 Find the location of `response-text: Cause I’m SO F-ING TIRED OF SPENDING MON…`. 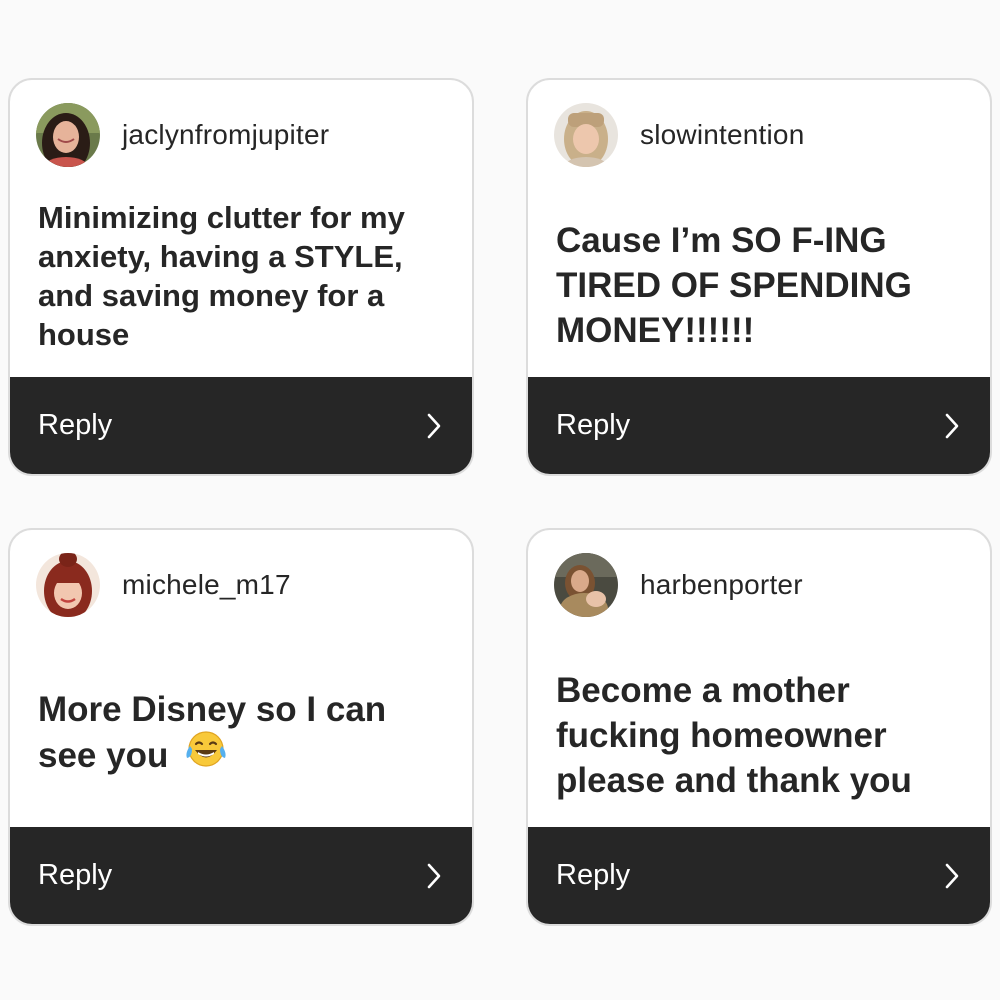

response-text: Cause I’m SO F-ING TIRED OF SPENDING MON… is located at coordinates (734, 285).